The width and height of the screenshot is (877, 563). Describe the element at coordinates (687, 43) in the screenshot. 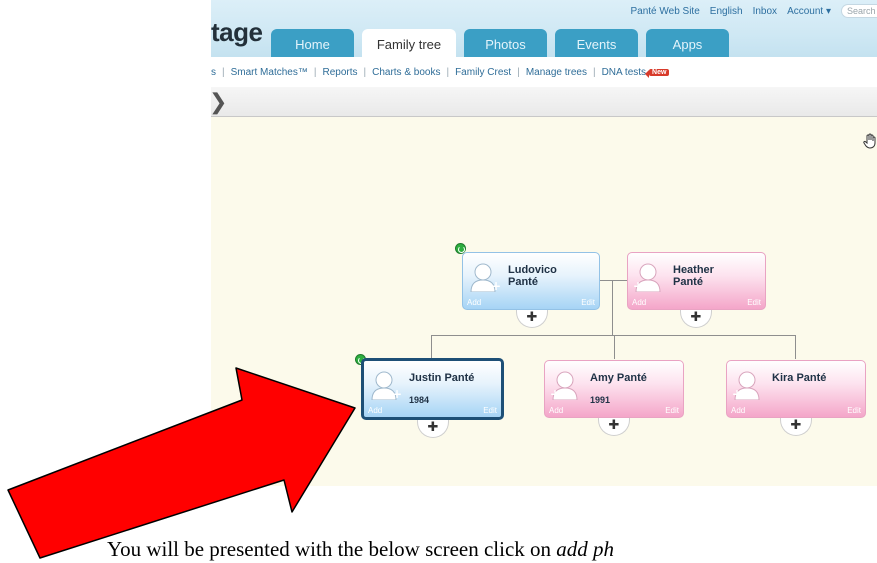

I see `tab-apps: Apps` at that location.